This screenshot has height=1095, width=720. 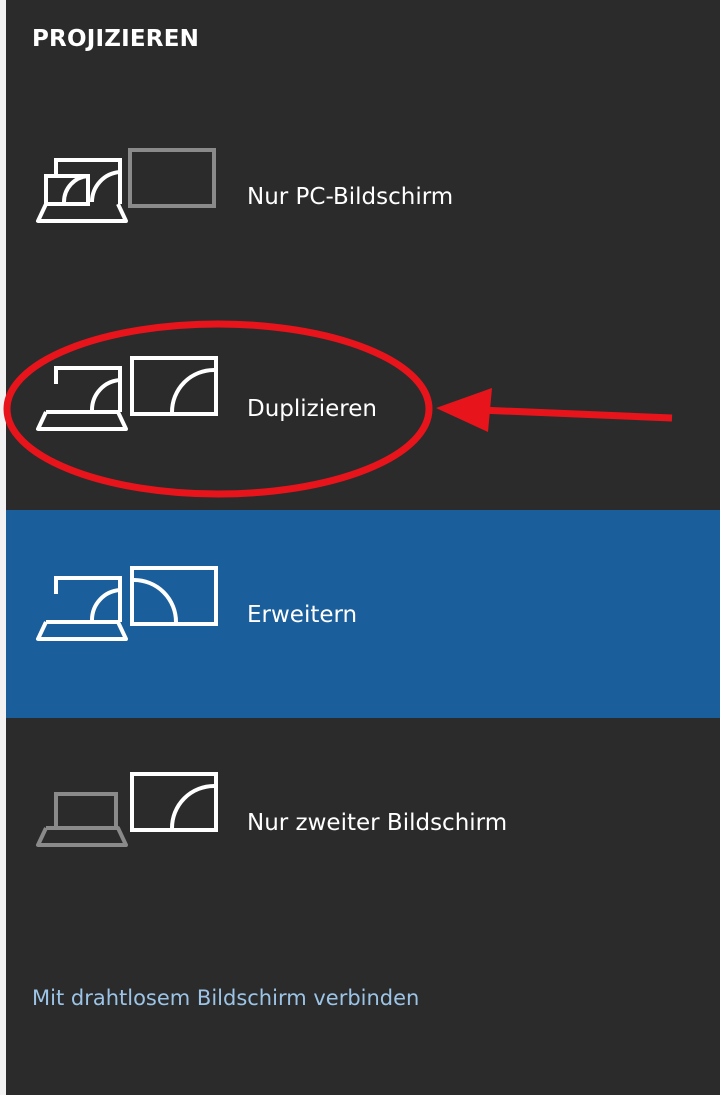 I want to click on connect-wireless-display-link: Mit drahtlosem Bildschirm verbinden, so click(x=225, y=998).